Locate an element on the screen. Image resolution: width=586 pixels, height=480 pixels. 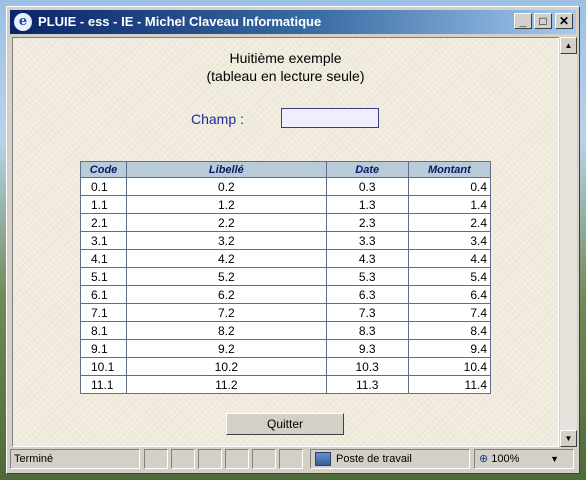
table-row: 7.1 7.2 7.3 7.4 is located at coordinates (285, 312).